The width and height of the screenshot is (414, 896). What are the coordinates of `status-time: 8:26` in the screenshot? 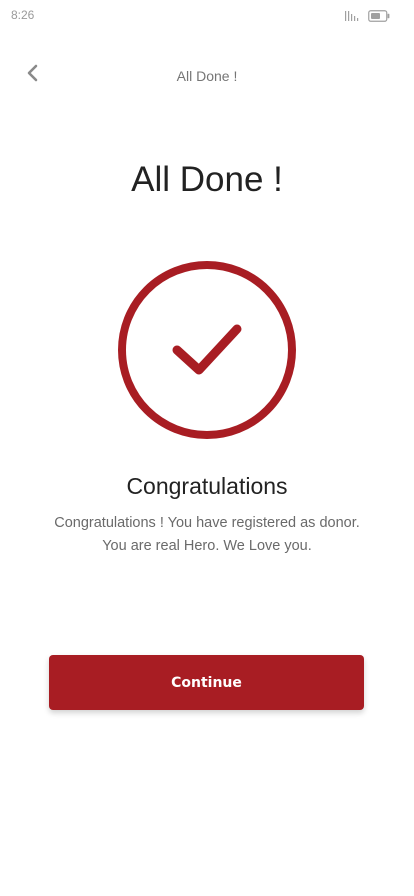 It's located at (23, 15).